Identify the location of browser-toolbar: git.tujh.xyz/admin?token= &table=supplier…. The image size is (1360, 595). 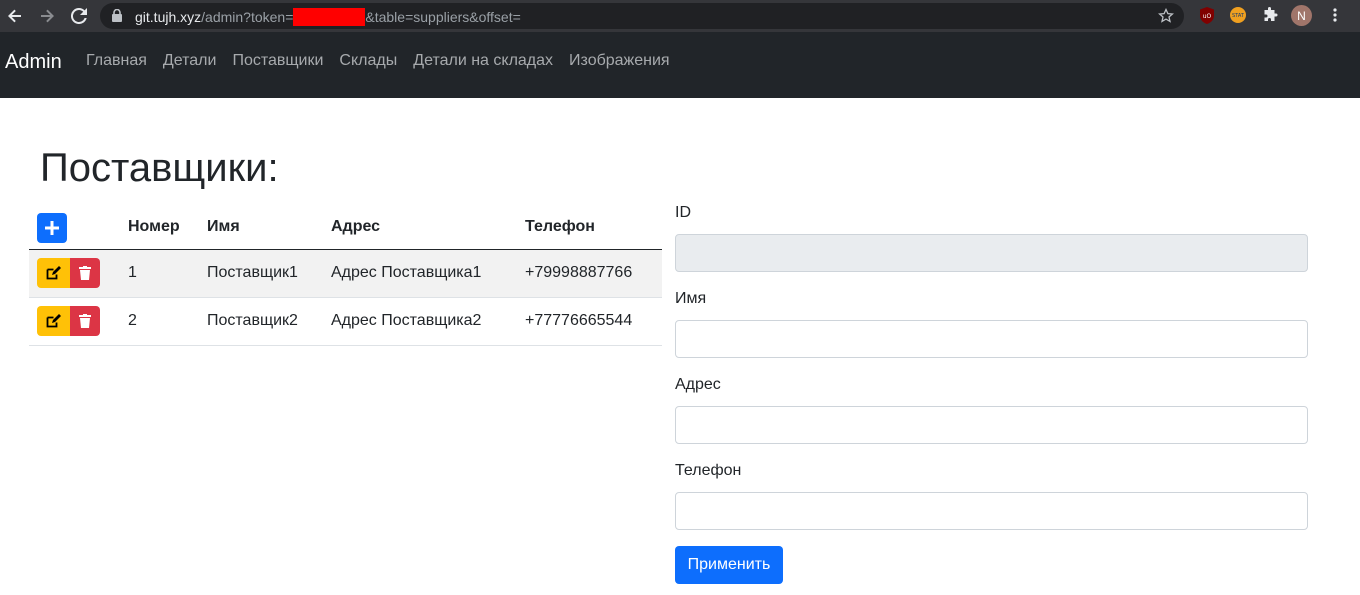
(680, 16).